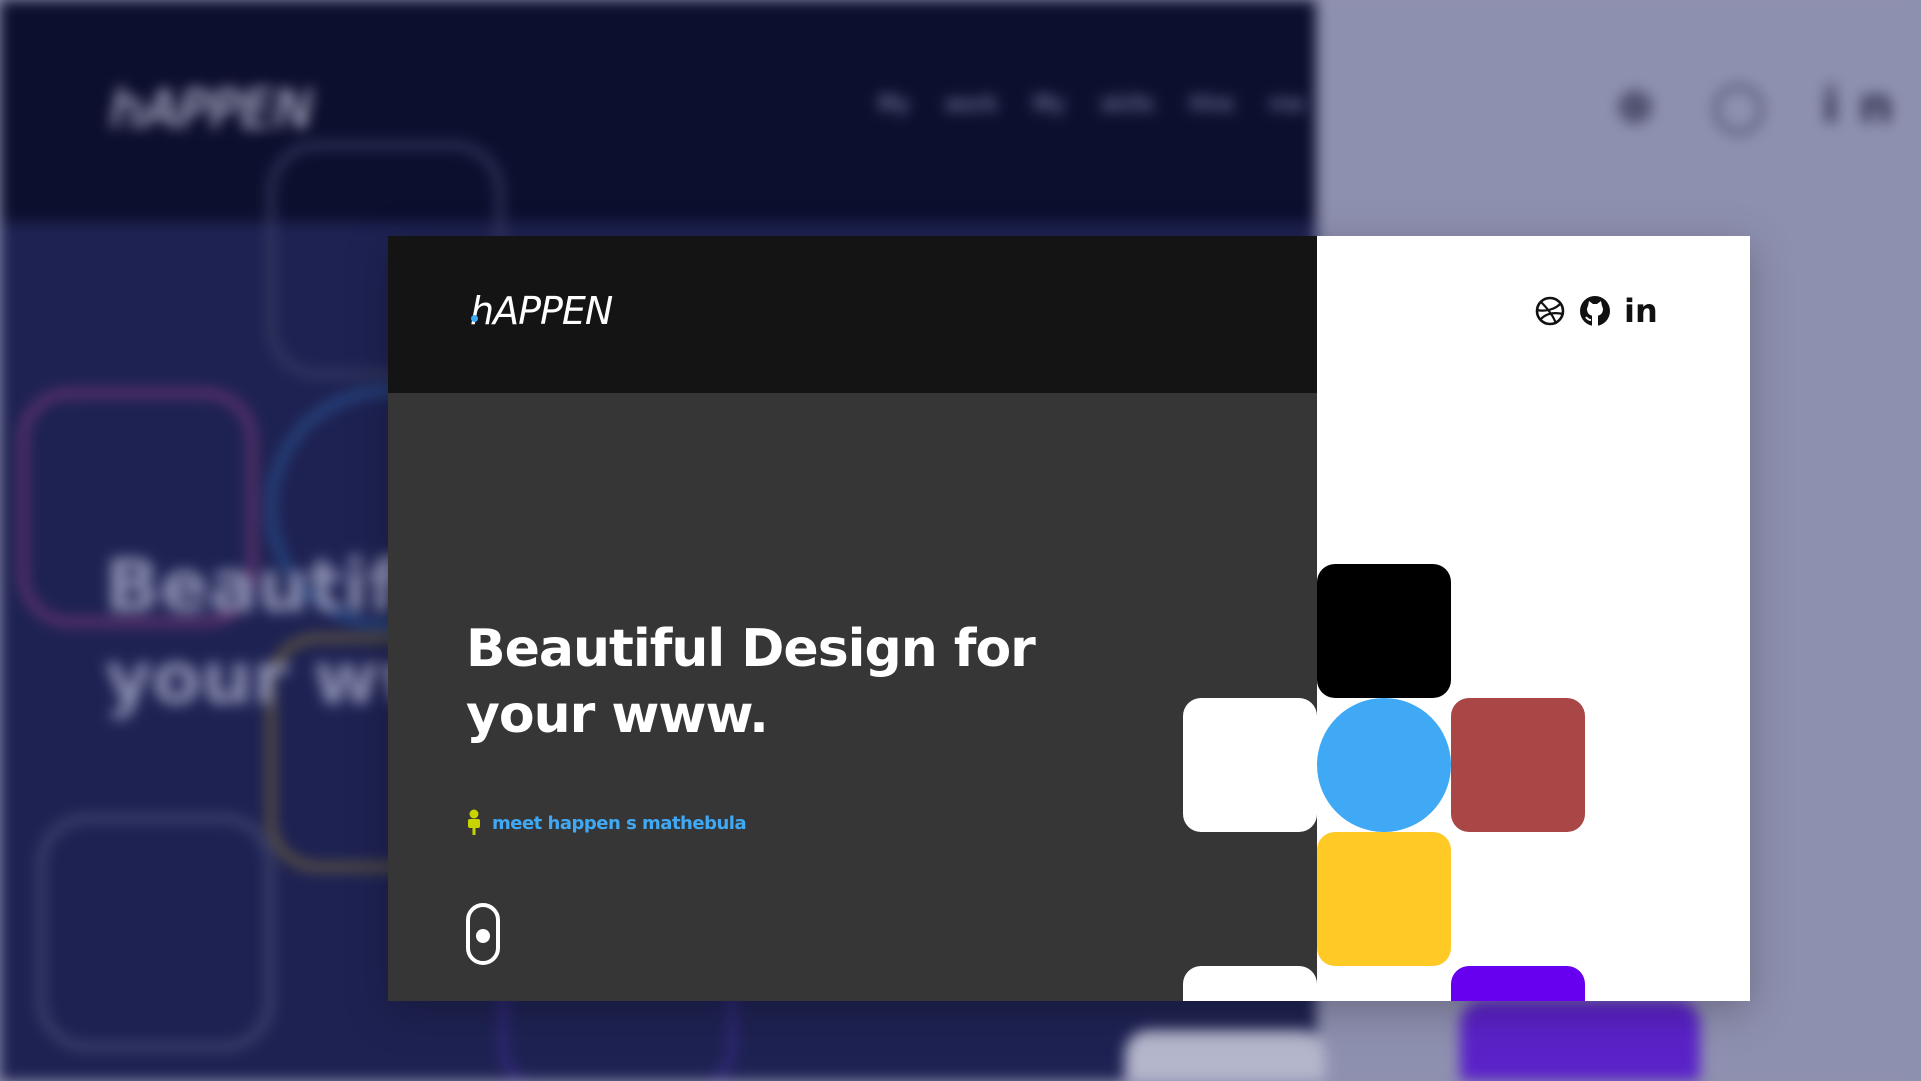  What do you see at coordinates (474, 822) in the screenshot?
I see `pin-icon` at bounding box center [474, 822].